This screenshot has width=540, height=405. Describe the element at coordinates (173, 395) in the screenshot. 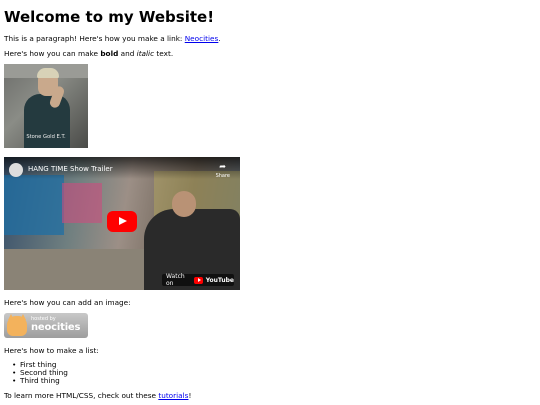

I see `tutorials-link: tutorials` at that location.